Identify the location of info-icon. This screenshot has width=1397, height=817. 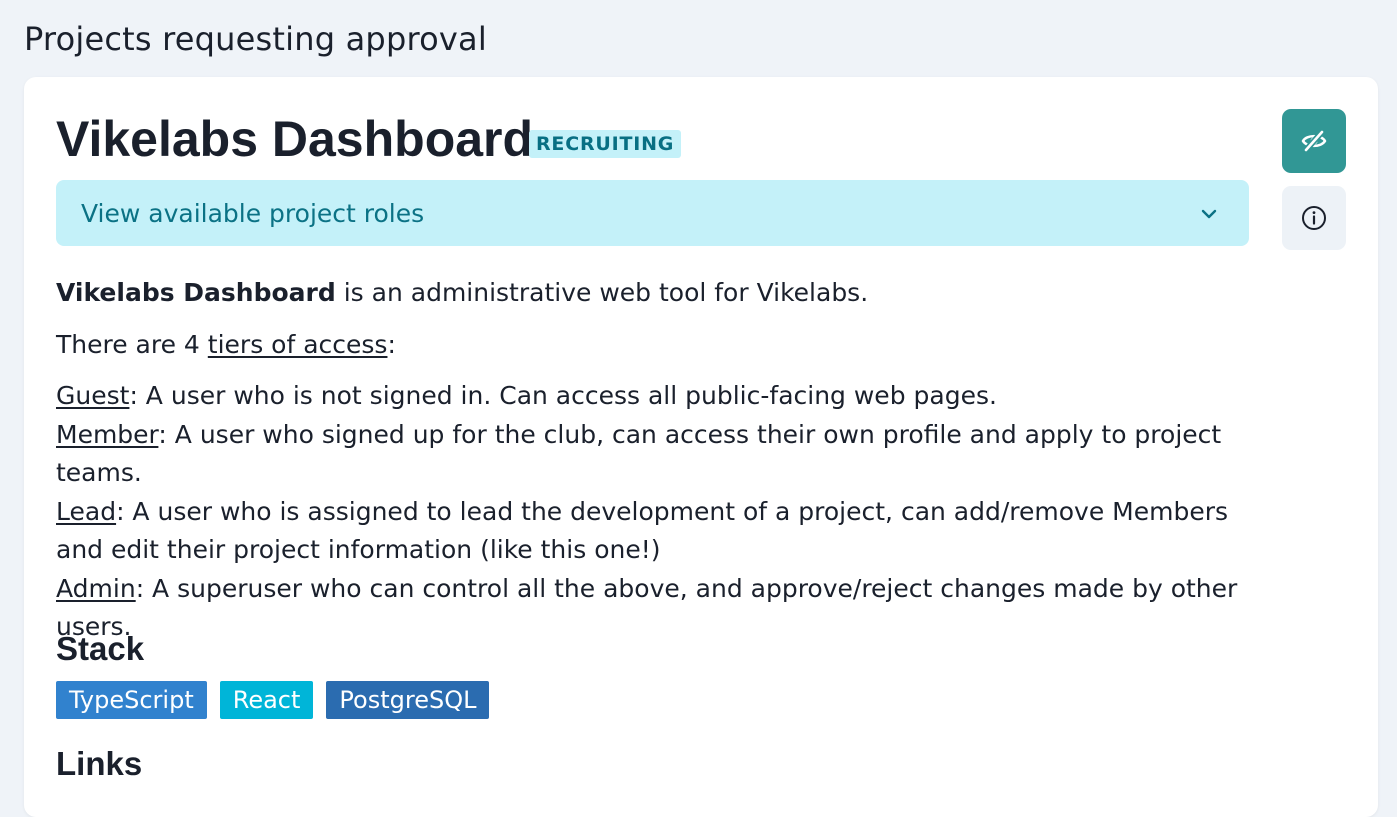
(1314, 218).